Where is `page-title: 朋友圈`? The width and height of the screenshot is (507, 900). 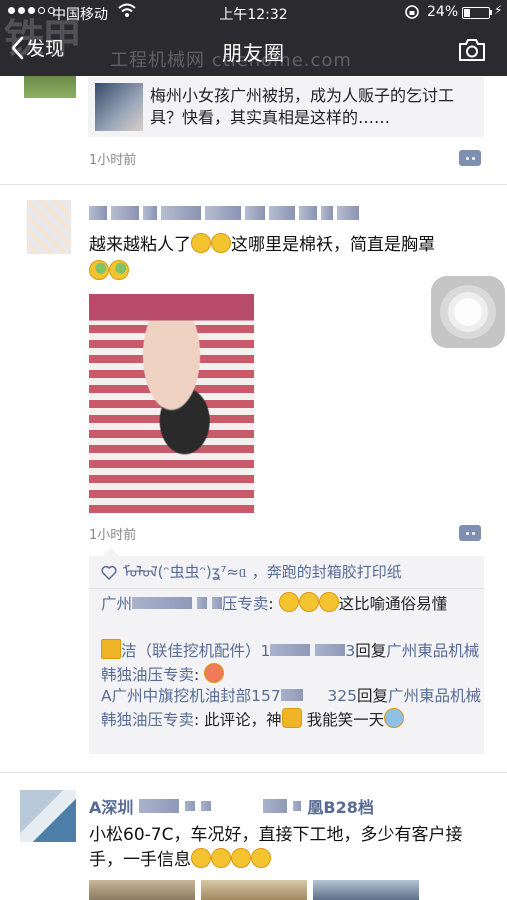 page-title: 朋友圈 is located at coordinates (253, 53).